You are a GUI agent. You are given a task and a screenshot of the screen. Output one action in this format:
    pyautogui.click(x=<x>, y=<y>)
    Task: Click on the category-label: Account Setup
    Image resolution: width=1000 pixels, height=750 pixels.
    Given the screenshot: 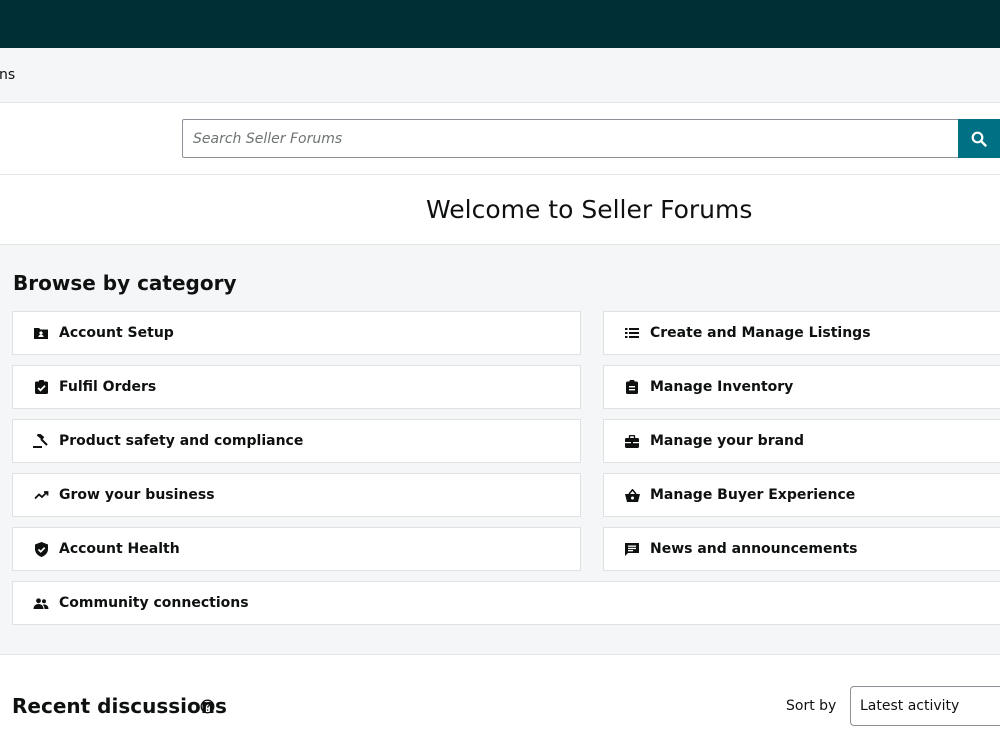 What is the action you would take?
    pyautogui.click(x=116, y=333)
    